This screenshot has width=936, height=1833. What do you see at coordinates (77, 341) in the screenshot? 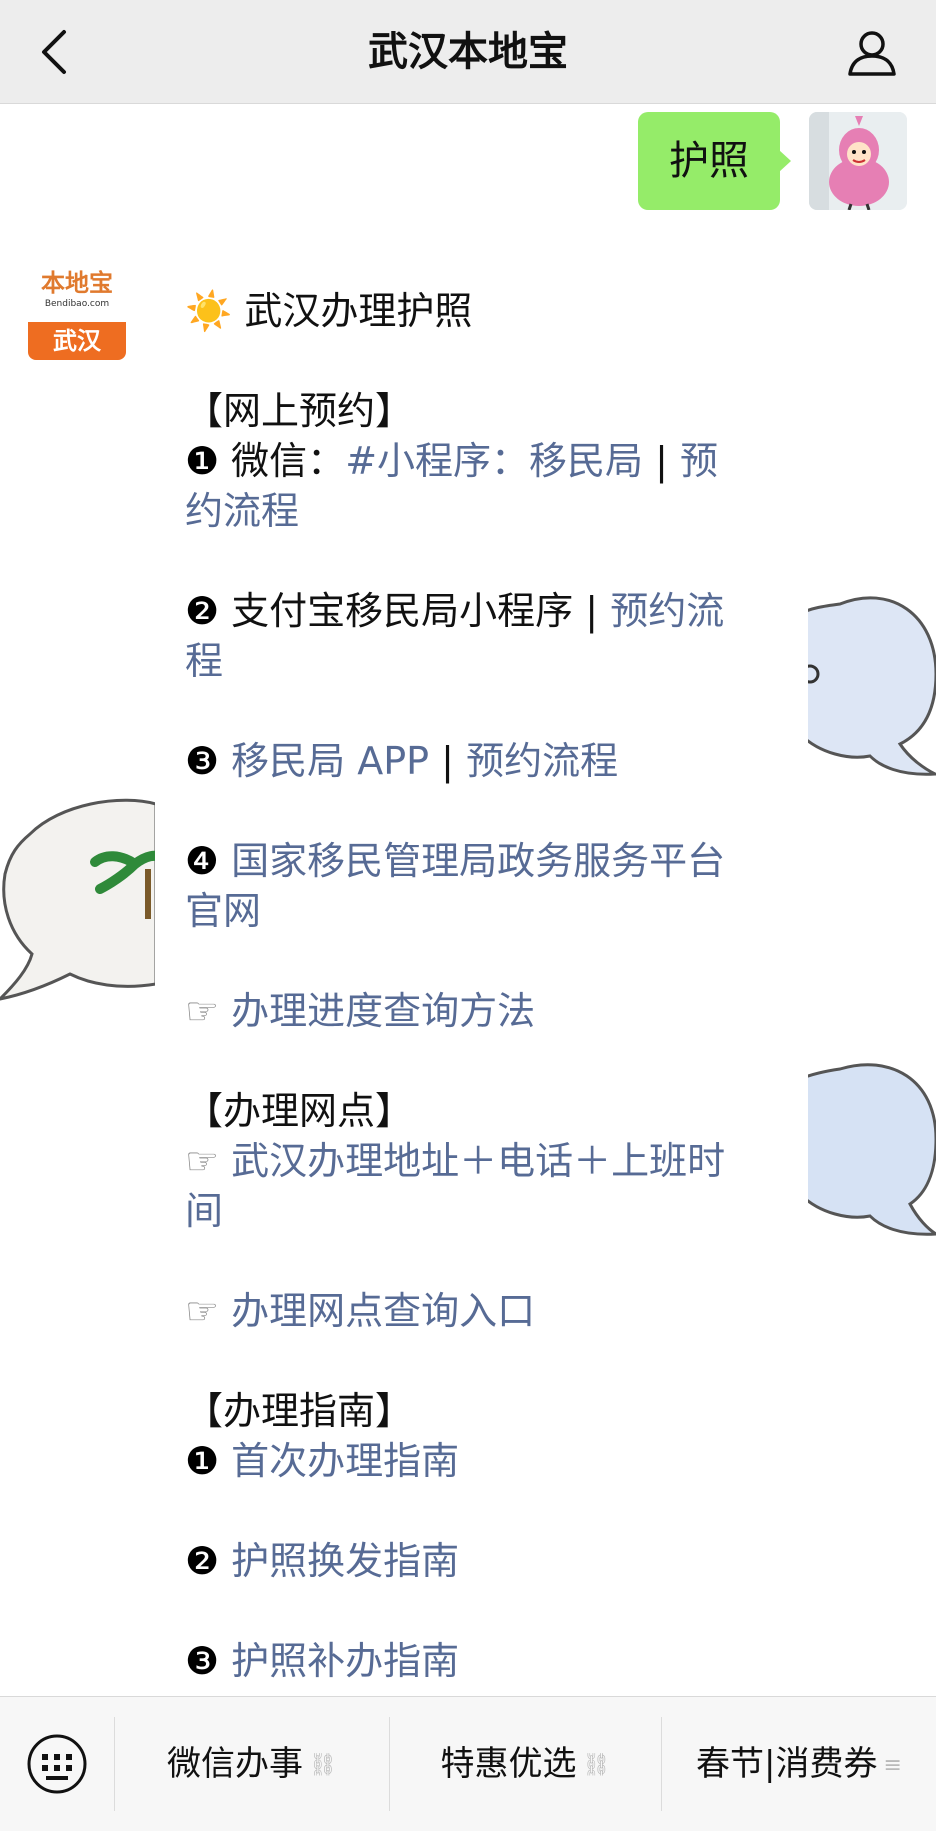
I see `brand-city: 武汉` at bounding box center [77, 341].